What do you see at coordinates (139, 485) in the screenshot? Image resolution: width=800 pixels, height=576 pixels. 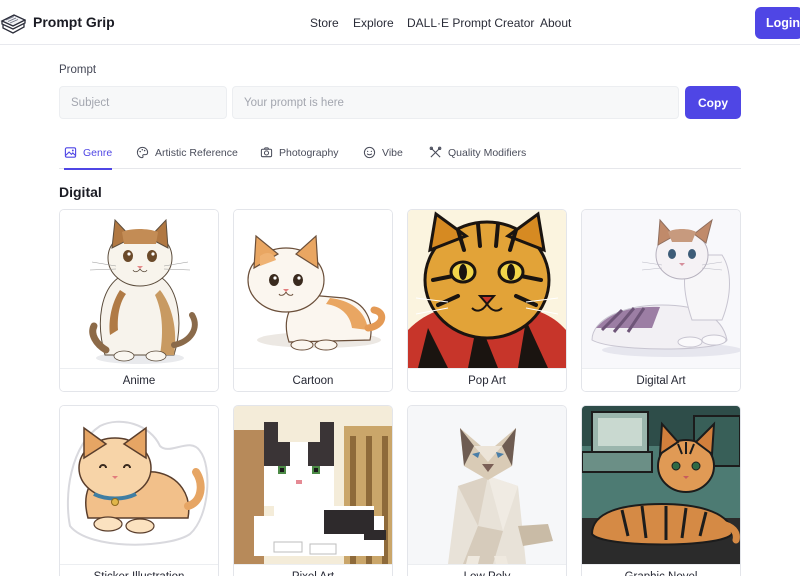 I see `sticker-cat-image` at bounding box center [139, 485].